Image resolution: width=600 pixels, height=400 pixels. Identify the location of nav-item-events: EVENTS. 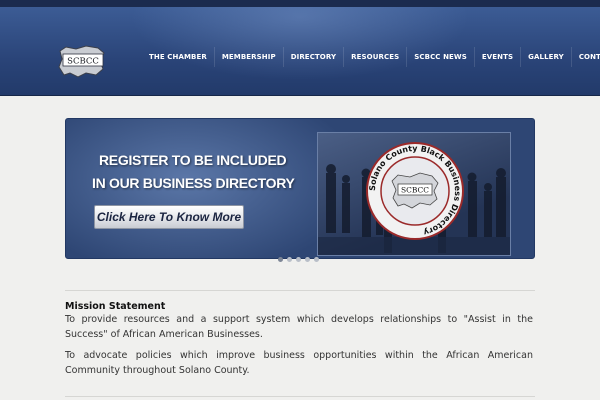
(496, 57).